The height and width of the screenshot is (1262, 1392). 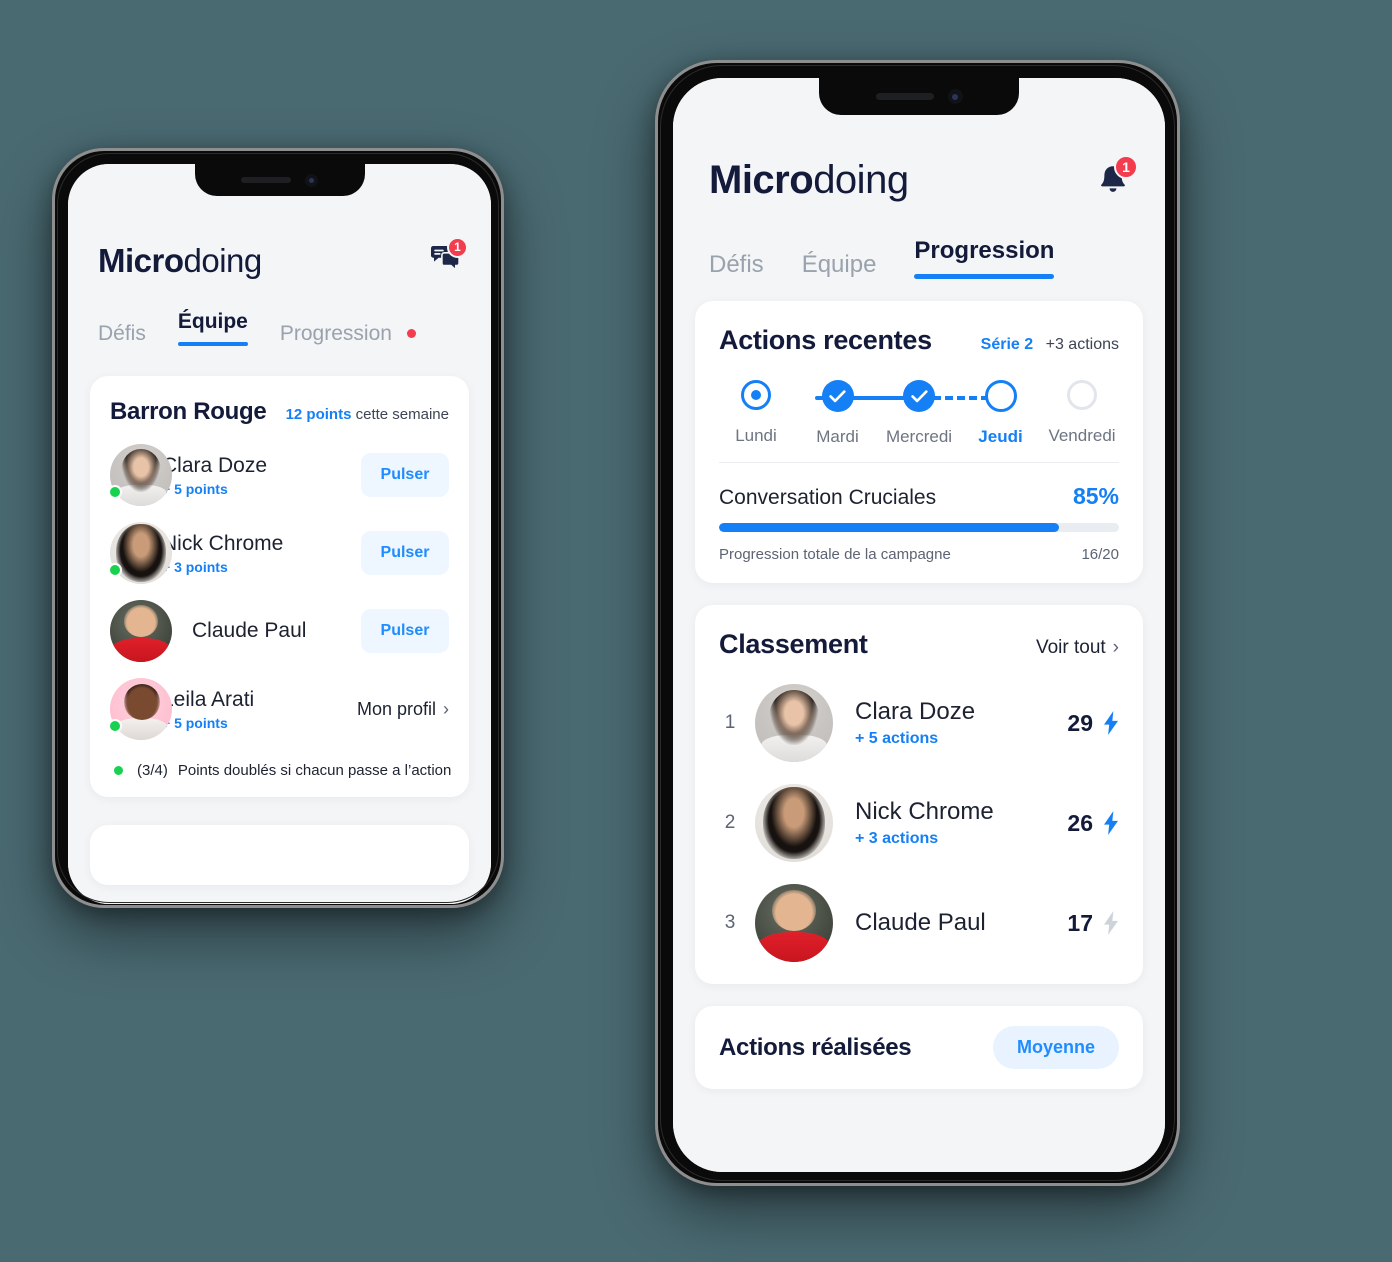 I want to click on see-all-button: Voir tout ›, so click(x=1077, y=648).